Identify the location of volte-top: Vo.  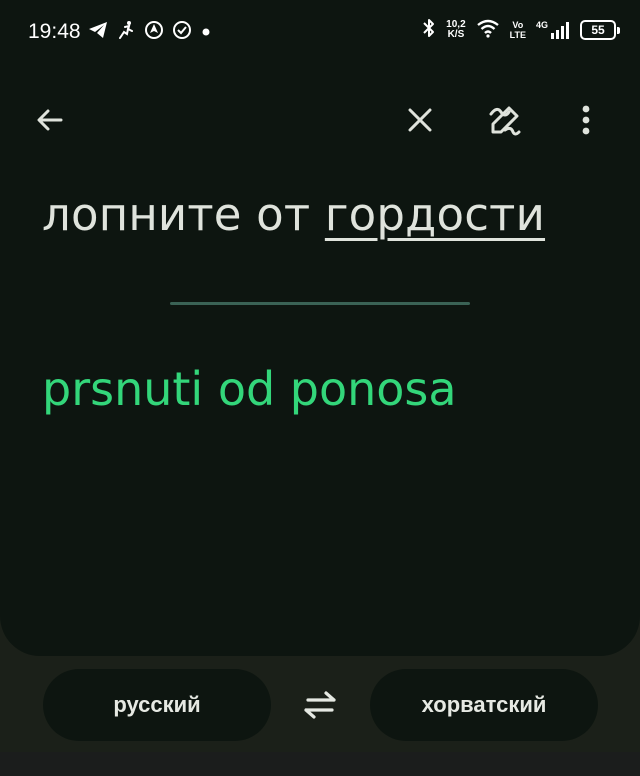
(518, 25).